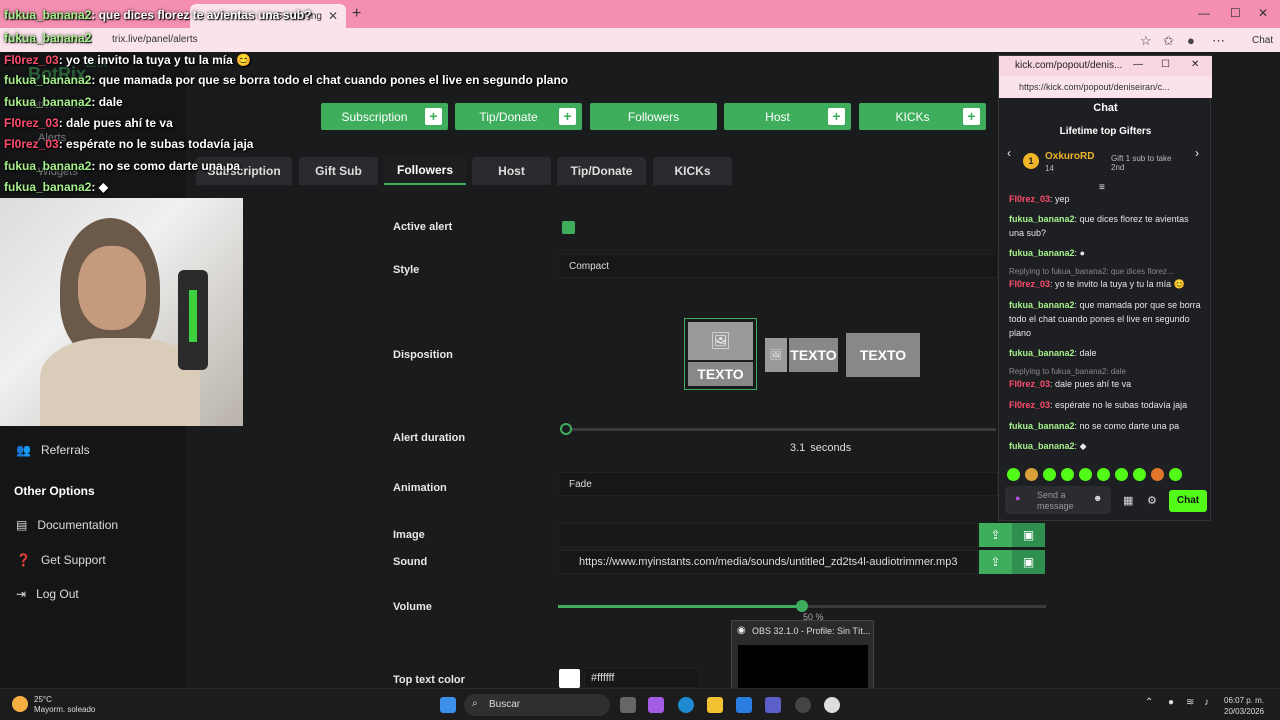 This screenshot has width=1280, height=720. I want to click on add-kicks-alert-button: KICKs +, so click(922, 116).